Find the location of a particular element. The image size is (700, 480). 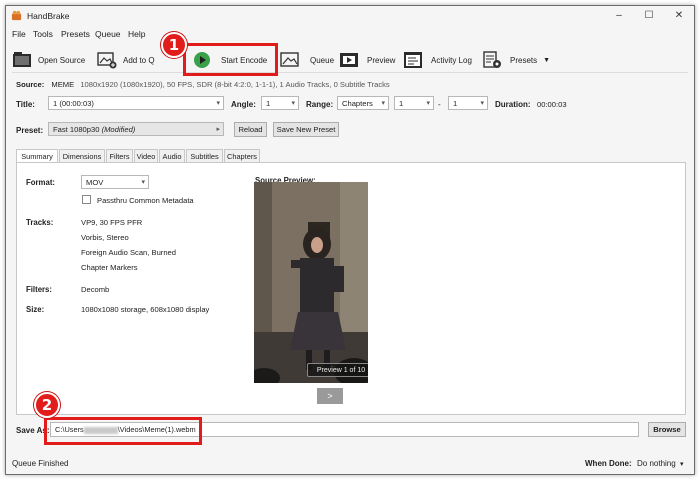

queue-label: Queue is located at coordinates (322, 60).